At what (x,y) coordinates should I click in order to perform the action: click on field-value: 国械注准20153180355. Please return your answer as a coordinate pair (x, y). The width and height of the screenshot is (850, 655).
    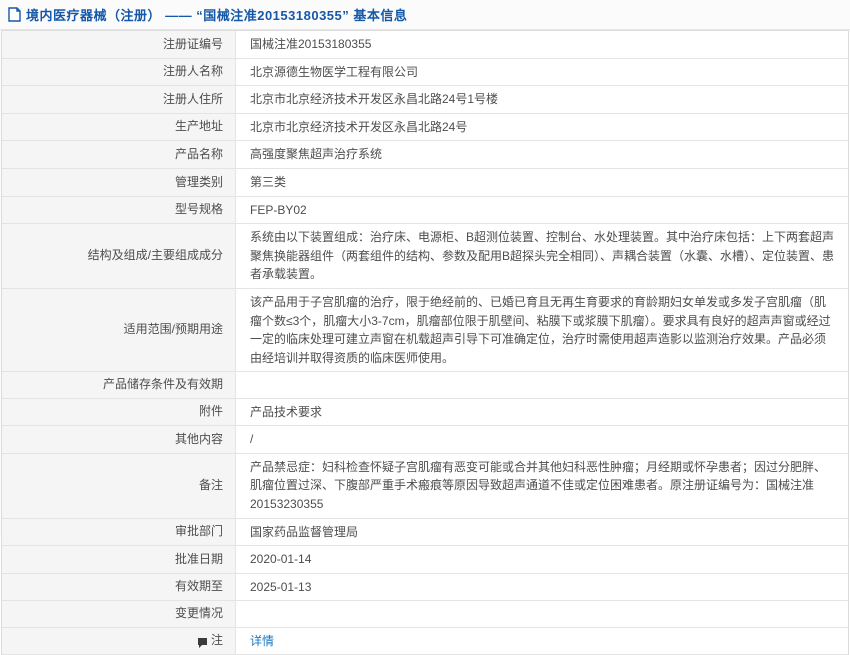
    Looking at the image, I should click on (311, 44).